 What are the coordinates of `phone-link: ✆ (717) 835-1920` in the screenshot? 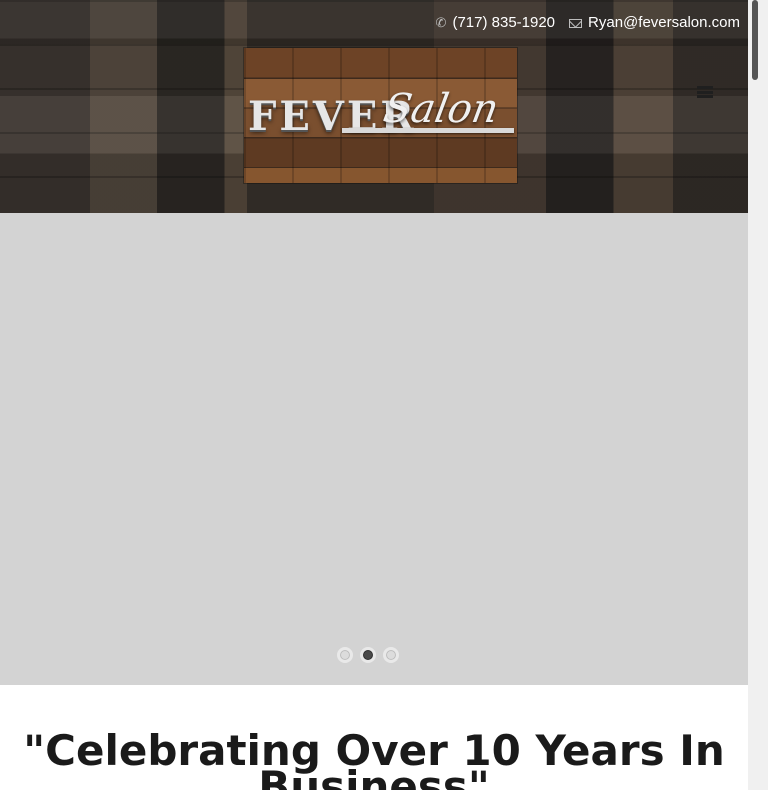 It's located at (495, 23).